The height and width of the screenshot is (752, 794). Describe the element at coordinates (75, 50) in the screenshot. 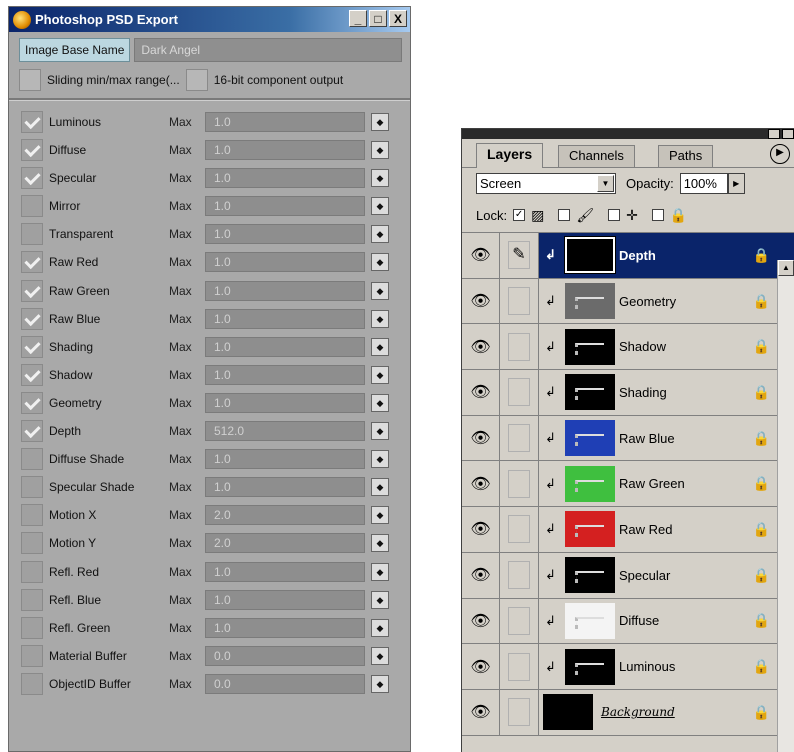

I see `image-base-name-button: Image Base Name` at that location.